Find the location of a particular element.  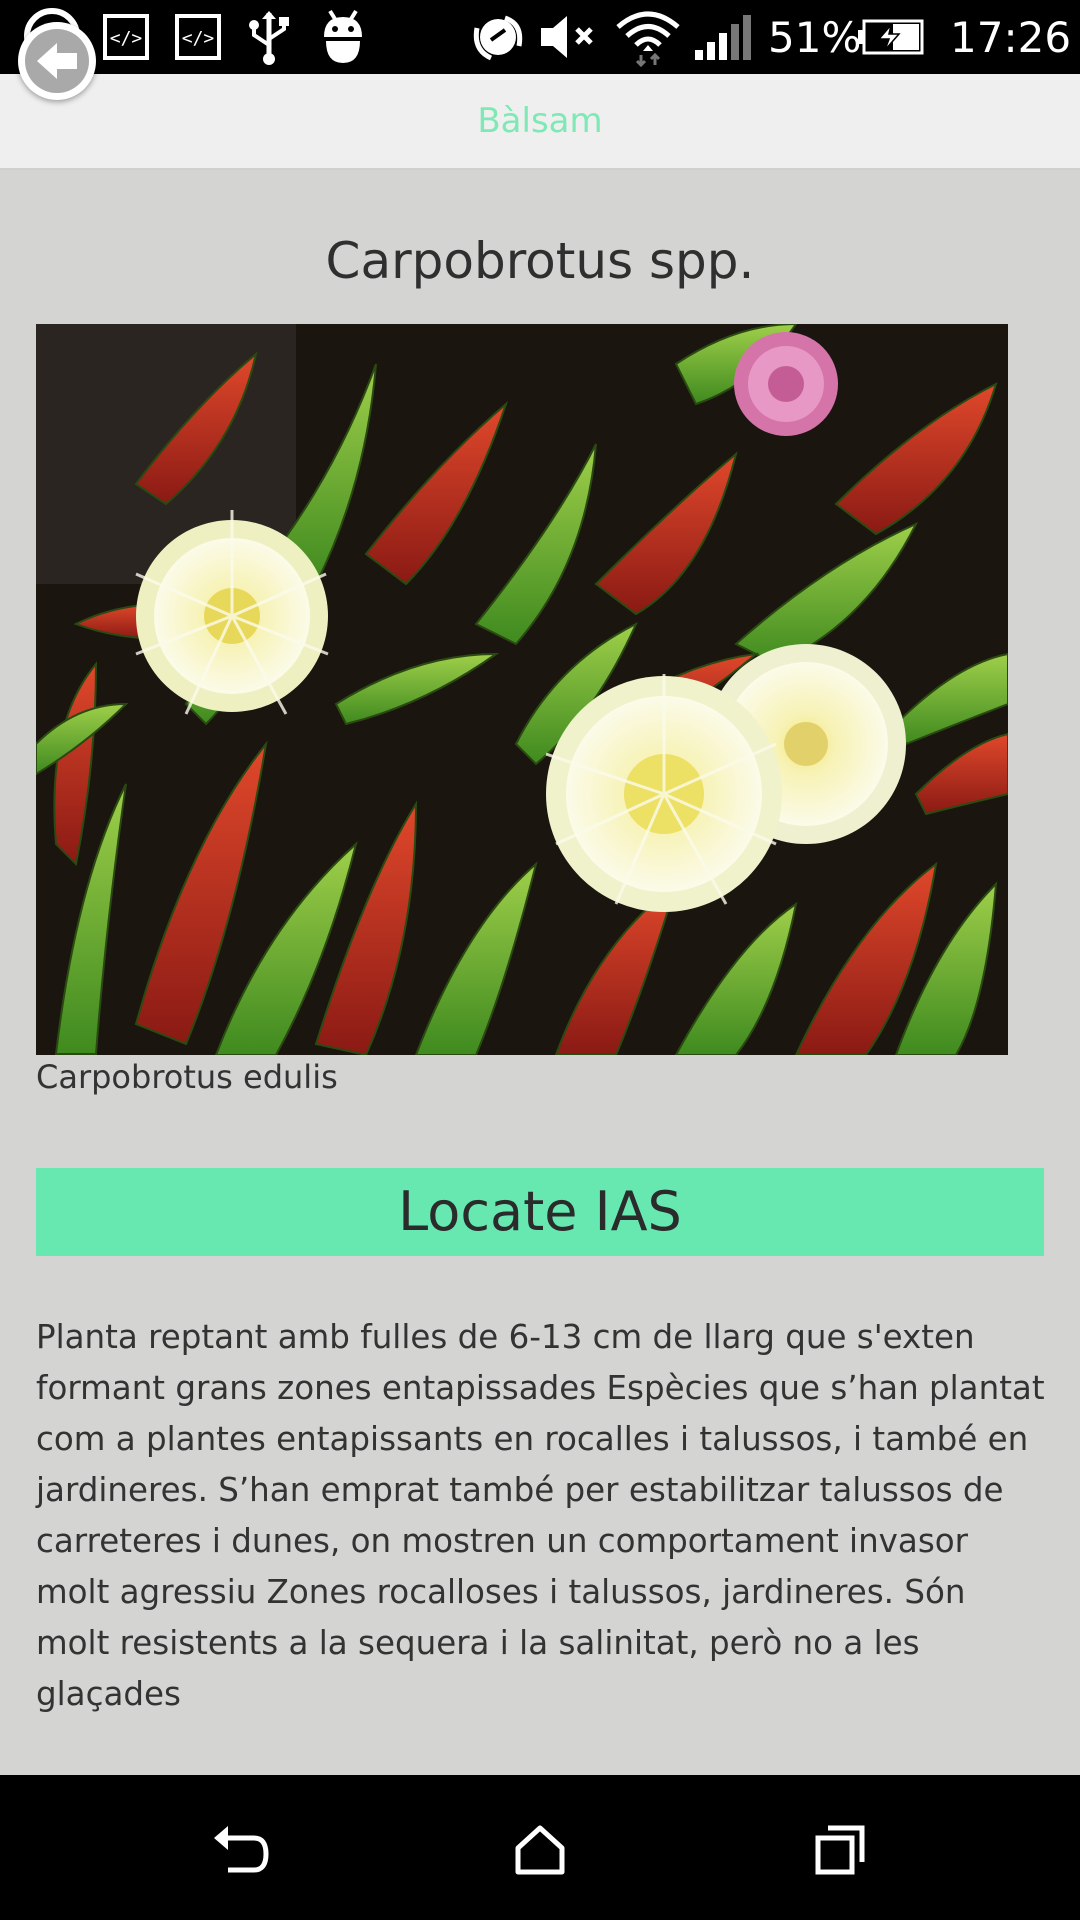

navigation-bar is located at coordinates (540, 1847).